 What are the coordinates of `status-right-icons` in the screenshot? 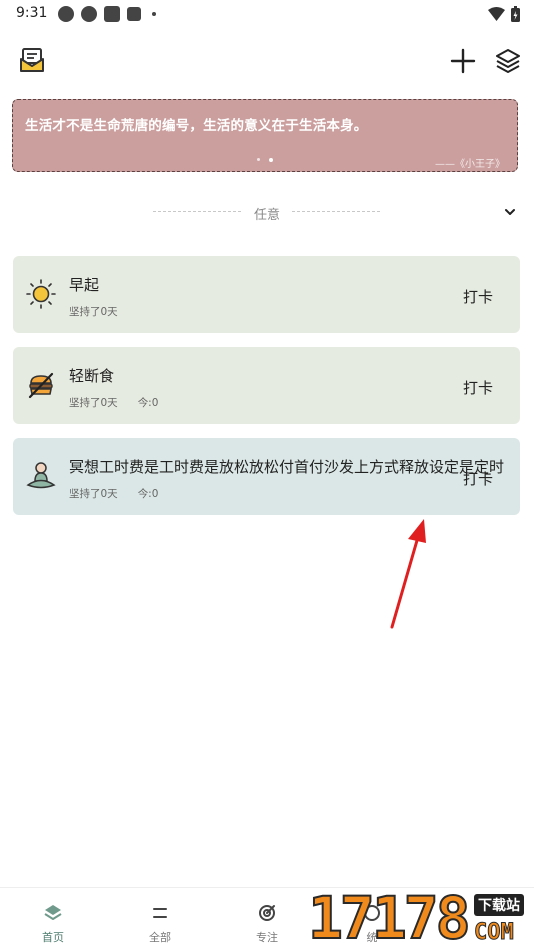 It's located at (504, 14).